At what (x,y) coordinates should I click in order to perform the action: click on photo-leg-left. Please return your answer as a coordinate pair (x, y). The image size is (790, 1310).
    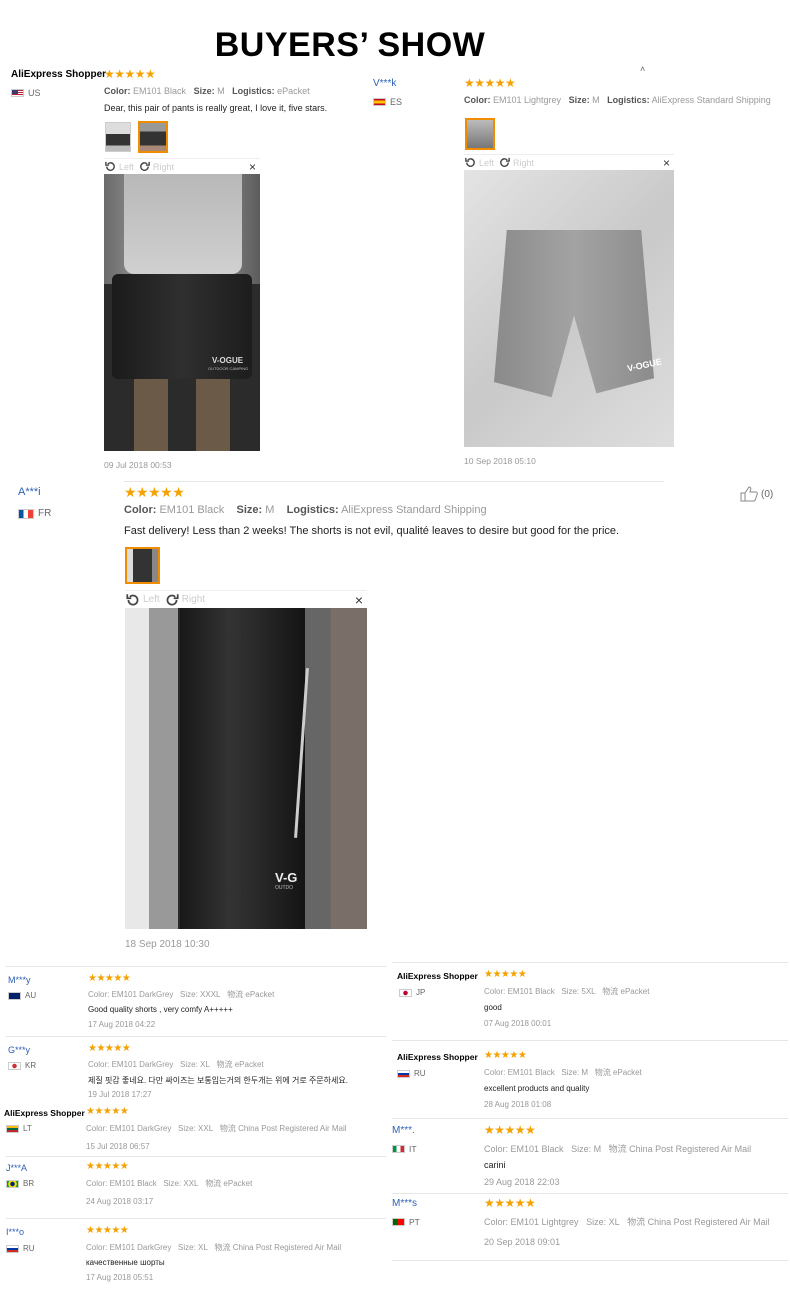
    Looking at the image, I should click on (151, 415).